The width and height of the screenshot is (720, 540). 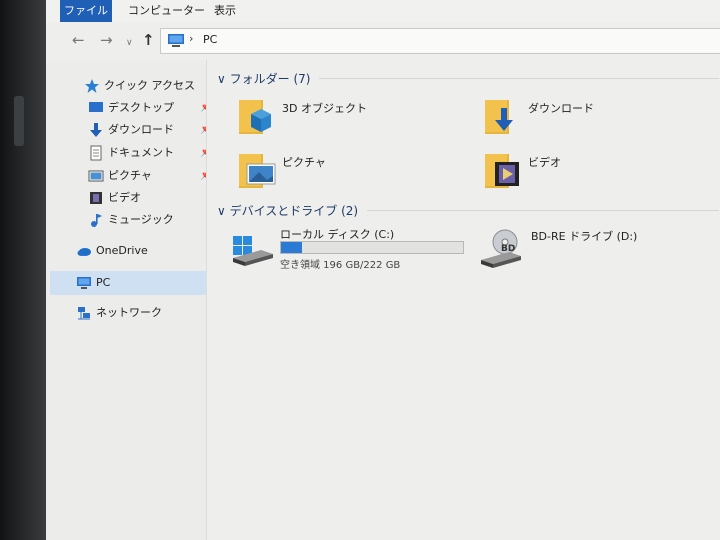 I want to click on folder-downloads: ダウンロード, so click(x=598, y=118).